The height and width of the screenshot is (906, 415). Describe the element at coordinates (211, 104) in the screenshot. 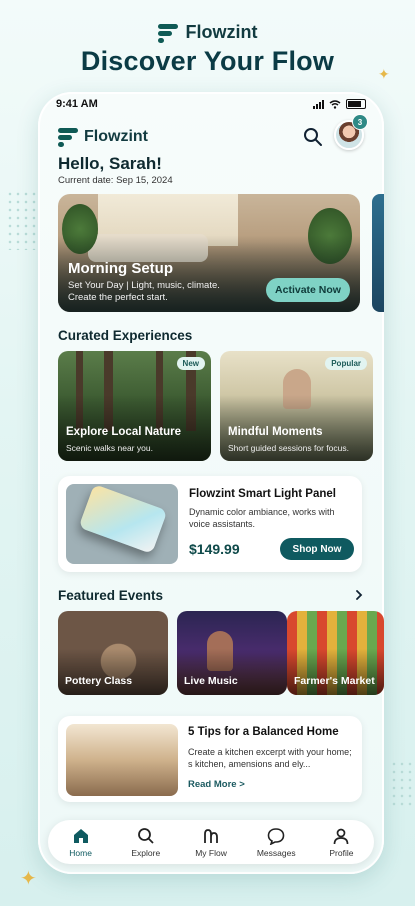

I see `status-bar: 9:41 AM` at that location.